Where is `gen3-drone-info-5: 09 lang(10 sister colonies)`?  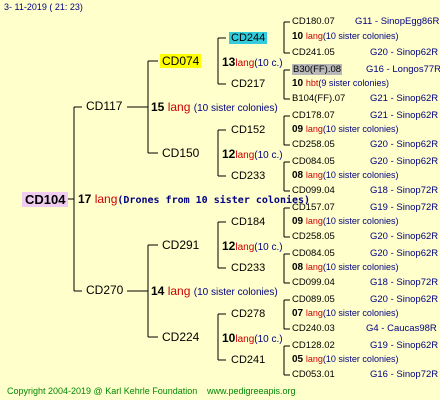
gen3-drone-info-5: 09 lang(10 sister colonies) is located at coordinates (345, 222).